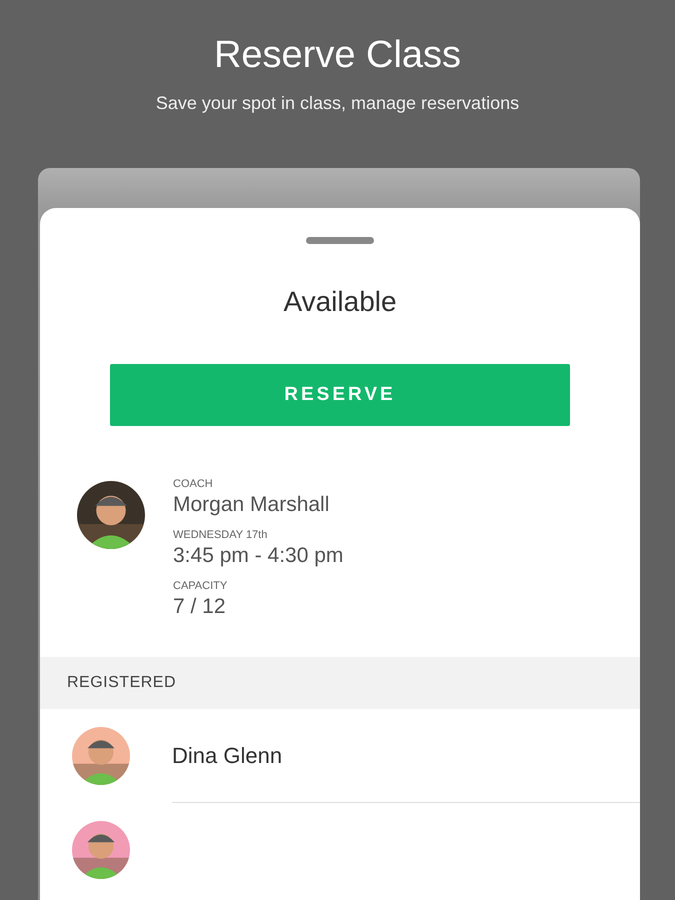  Describe the element at coordinates (338, 55) in the screenshot. I see `page-title: Reserve Class` at that location.